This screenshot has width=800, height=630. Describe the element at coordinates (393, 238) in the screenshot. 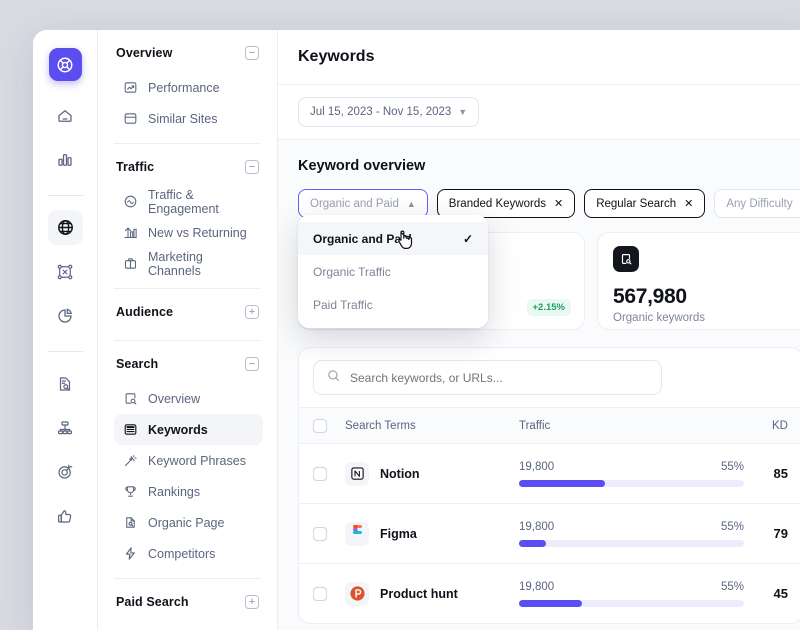

I see `dropdown-option-organic-and-paid: Organic and Paid ✓` at that location.